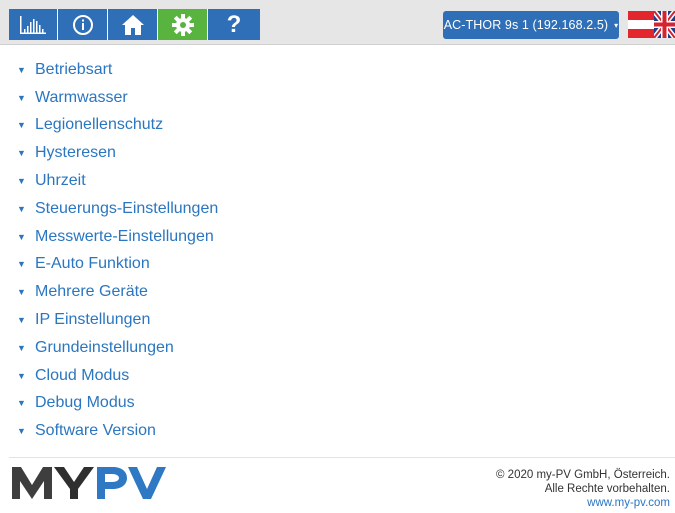 This screenshot has height=513, width=675. Describe the element at coordinates (60, 181) in the screenshot. I see `menu-item-label: Uhrzeit` at that location.